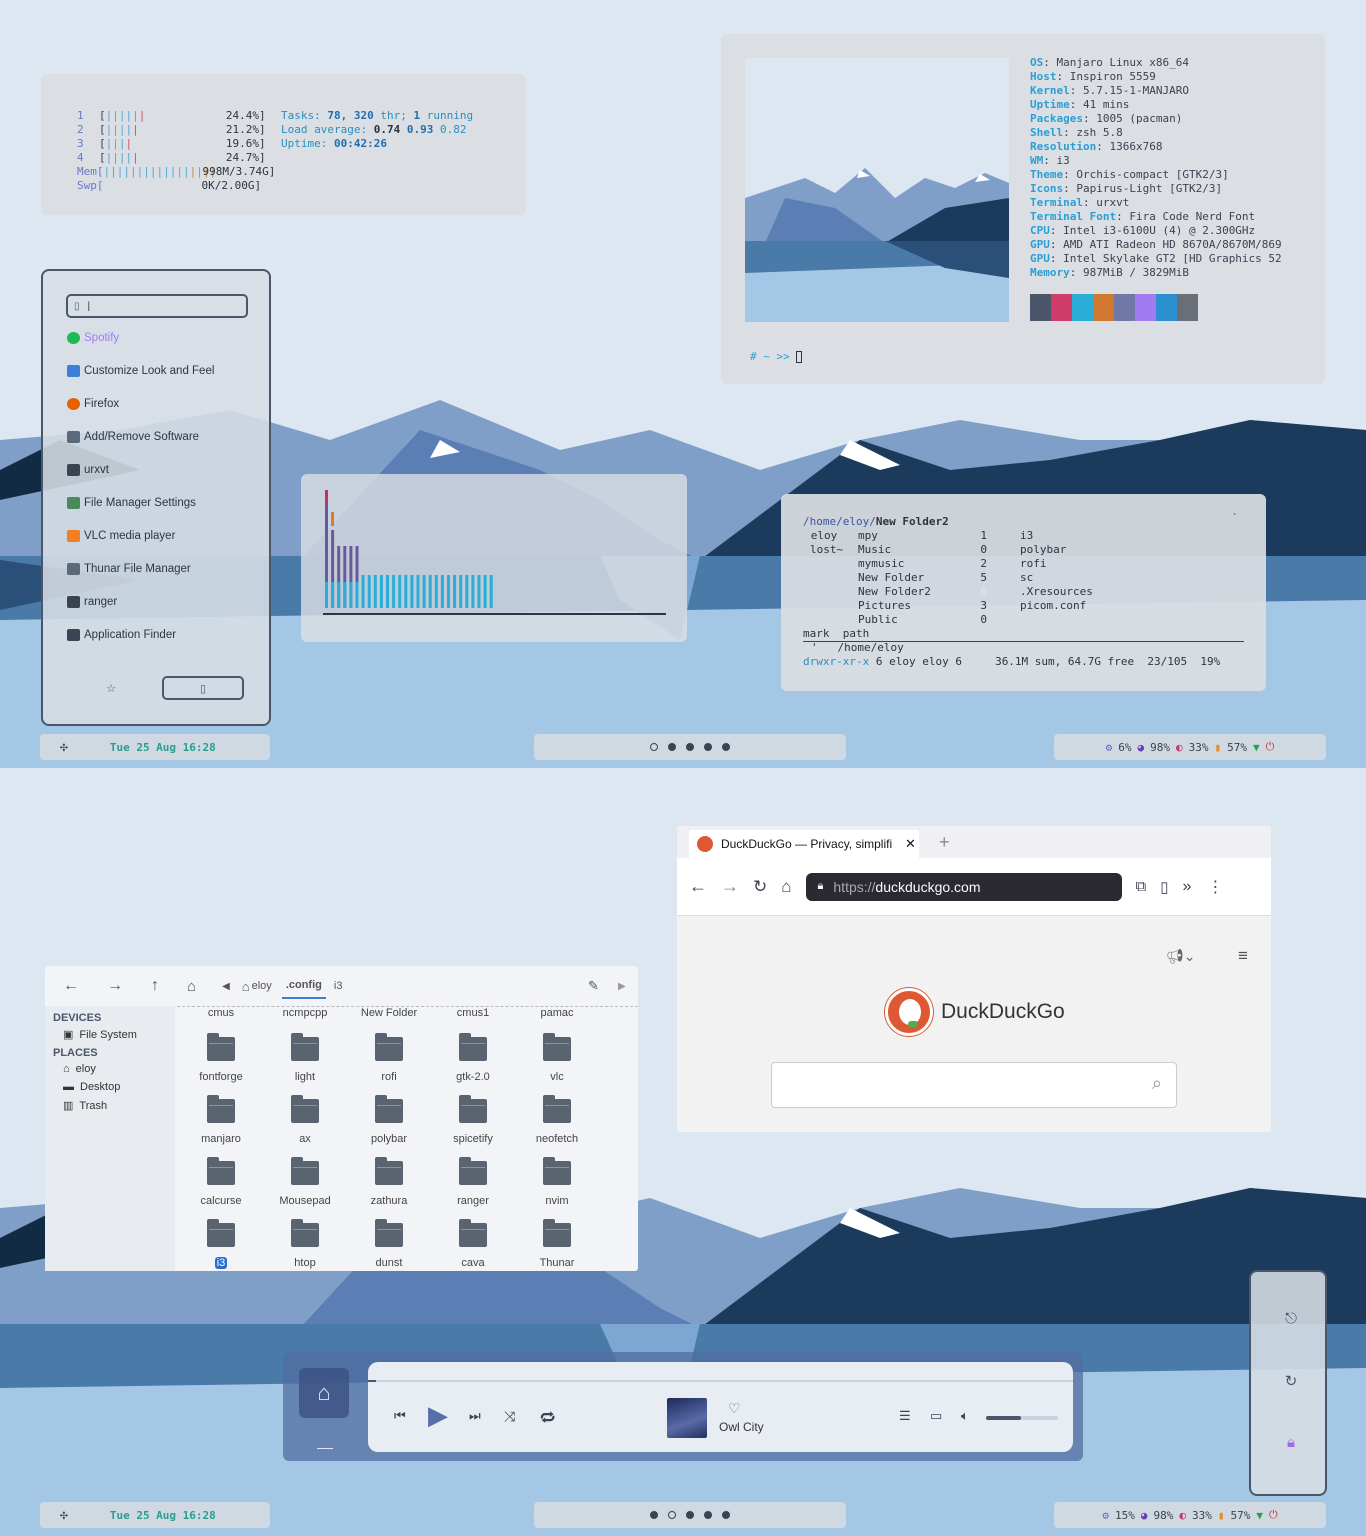 The image size is (1366, 1536). I want to click on tab-duckduckgo: DuckDuckGo — Privacy, simplifi ✕, so click(804, 844).